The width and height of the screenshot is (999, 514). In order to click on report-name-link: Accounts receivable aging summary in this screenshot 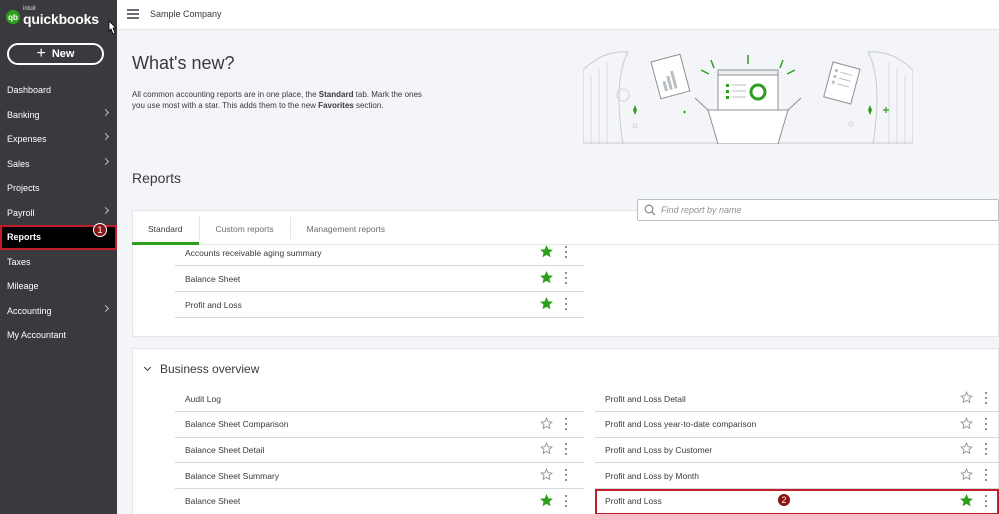, I will do `click(379, 253)`.